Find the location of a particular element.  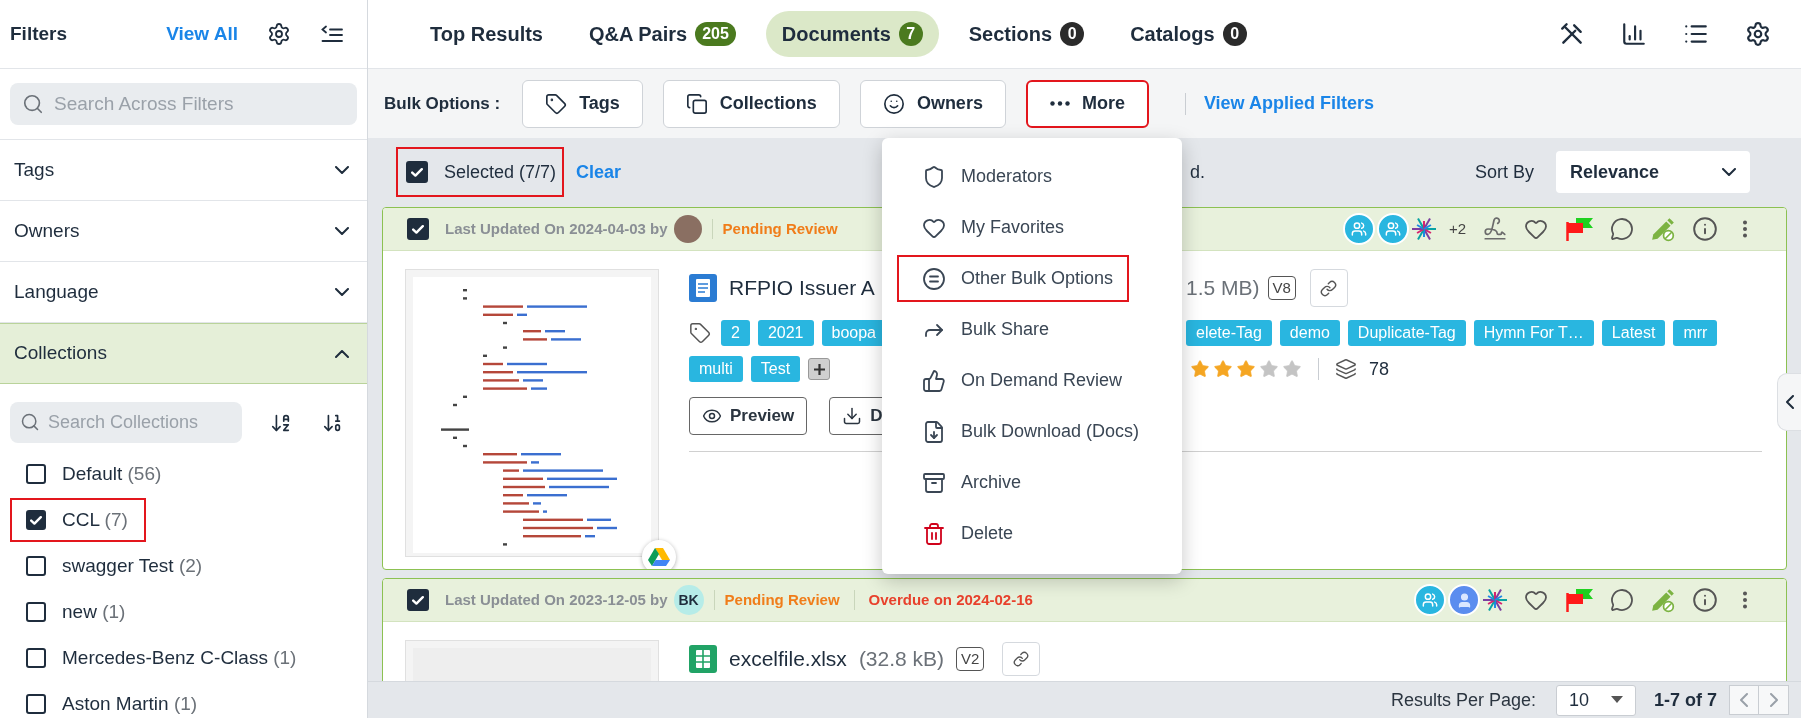

collapse-panel-button is located at coordinates (1789, 402).